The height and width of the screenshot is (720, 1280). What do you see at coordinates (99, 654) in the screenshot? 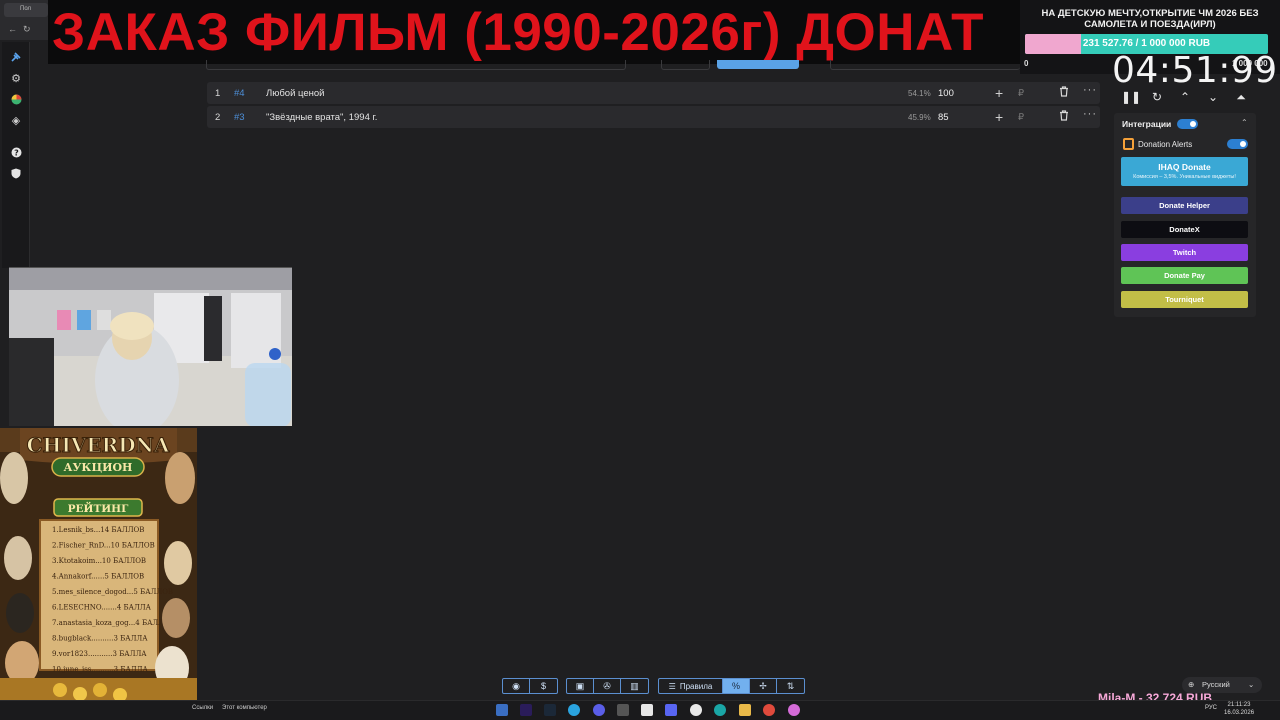
I see `ranking-entry: 9.vor1823...........3 БАЛЛА` at bounding box center [99, 654].